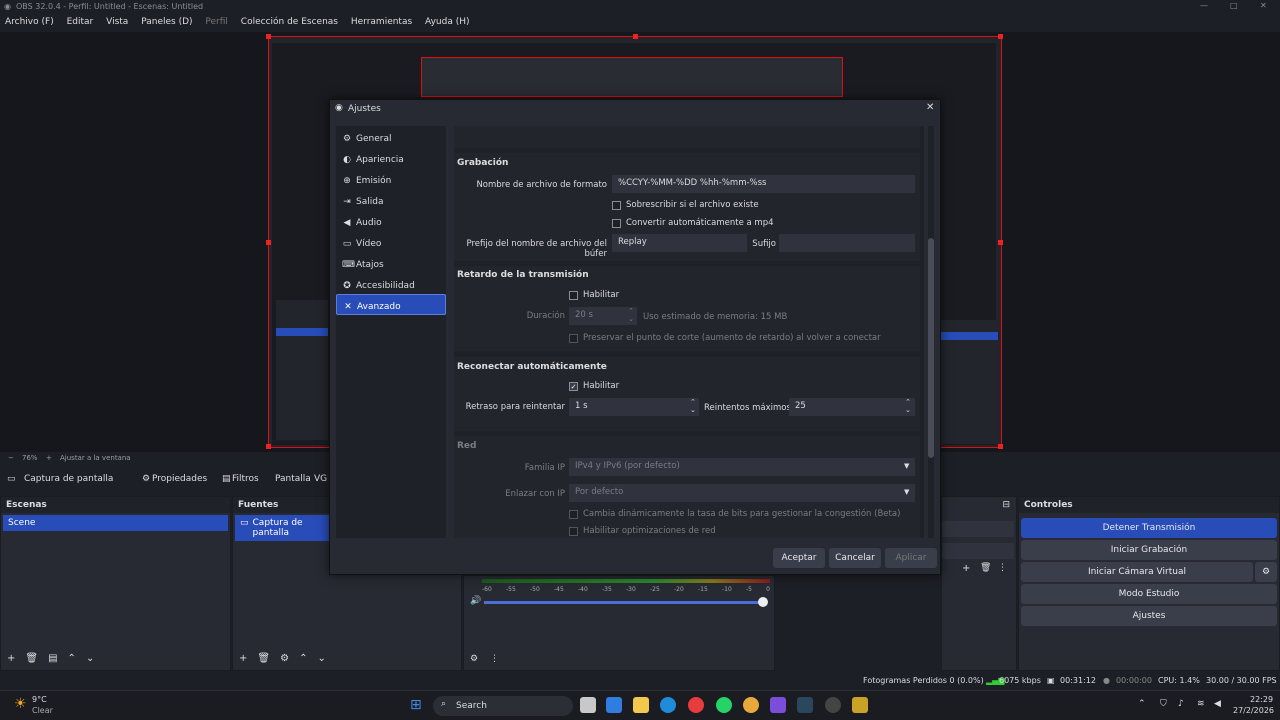 The height and width of the screenshot is (720, 1280). Describe the element at coordinates (320, 479) in the screenshot. I see `vg-select: VG` at that location.